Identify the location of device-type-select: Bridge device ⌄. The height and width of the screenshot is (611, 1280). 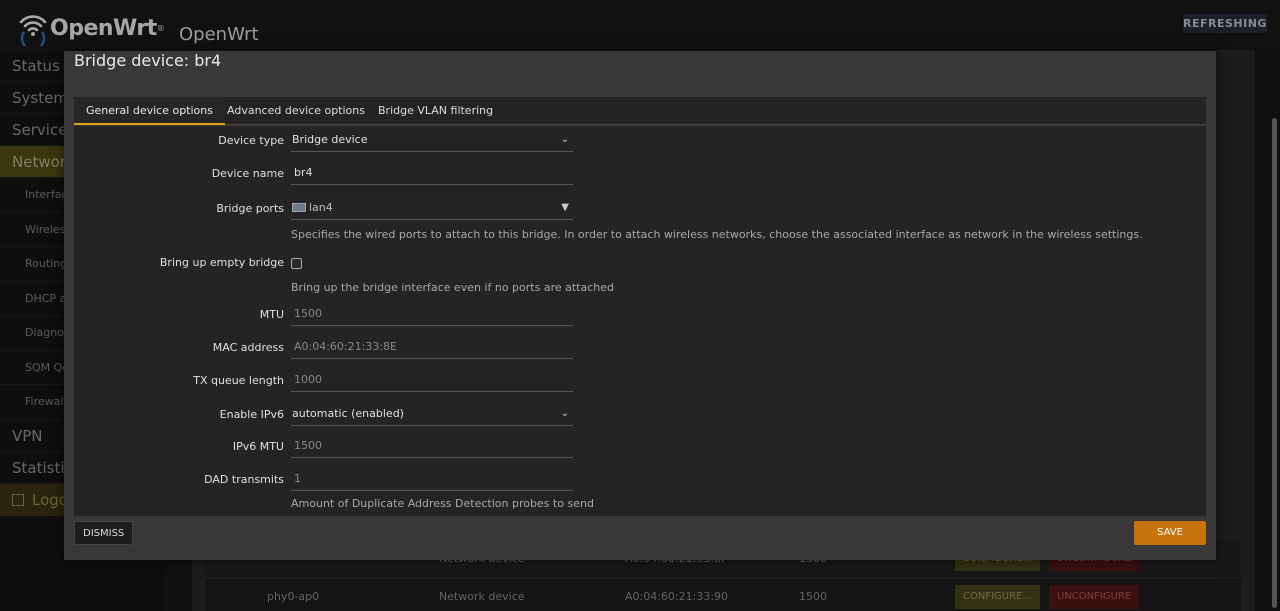
(432, 140).